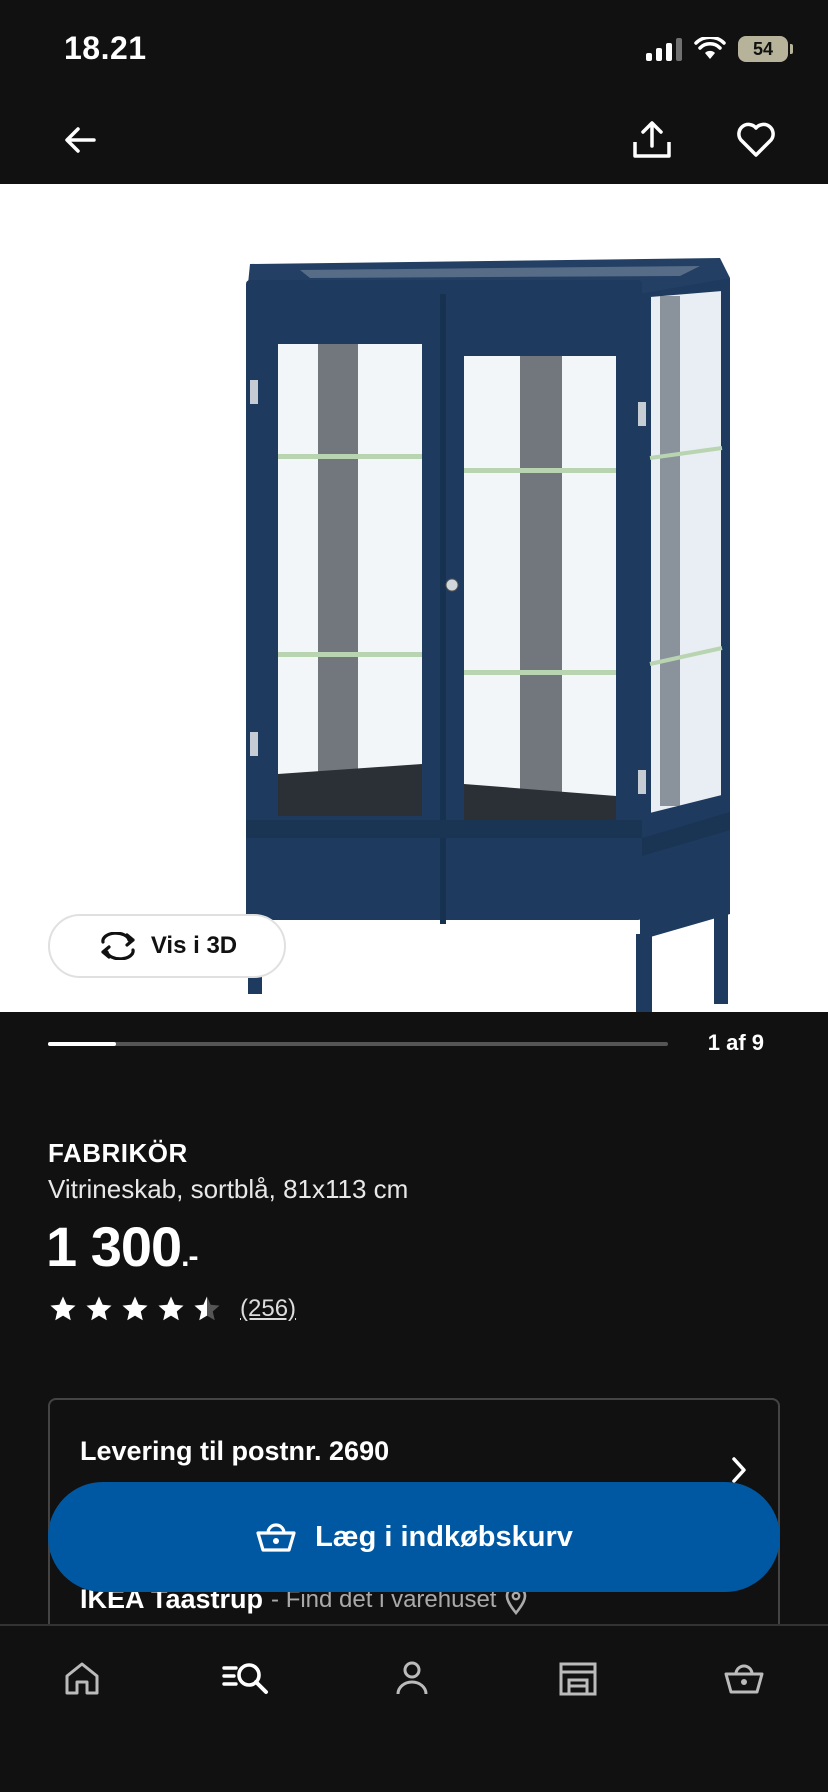 Image resolution: width=828 pixels, height=1792 pixels. I want to click on status-icons: 54, so click(719, 49).